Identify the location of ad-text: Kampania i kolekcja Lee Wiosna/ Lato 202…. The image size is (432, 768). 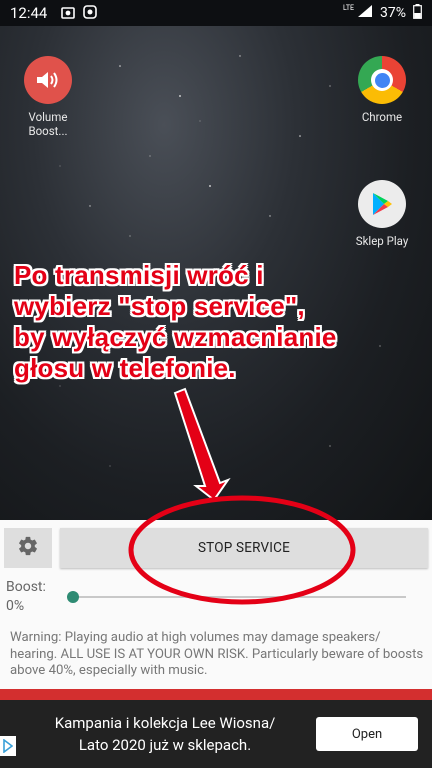
(165, 734).